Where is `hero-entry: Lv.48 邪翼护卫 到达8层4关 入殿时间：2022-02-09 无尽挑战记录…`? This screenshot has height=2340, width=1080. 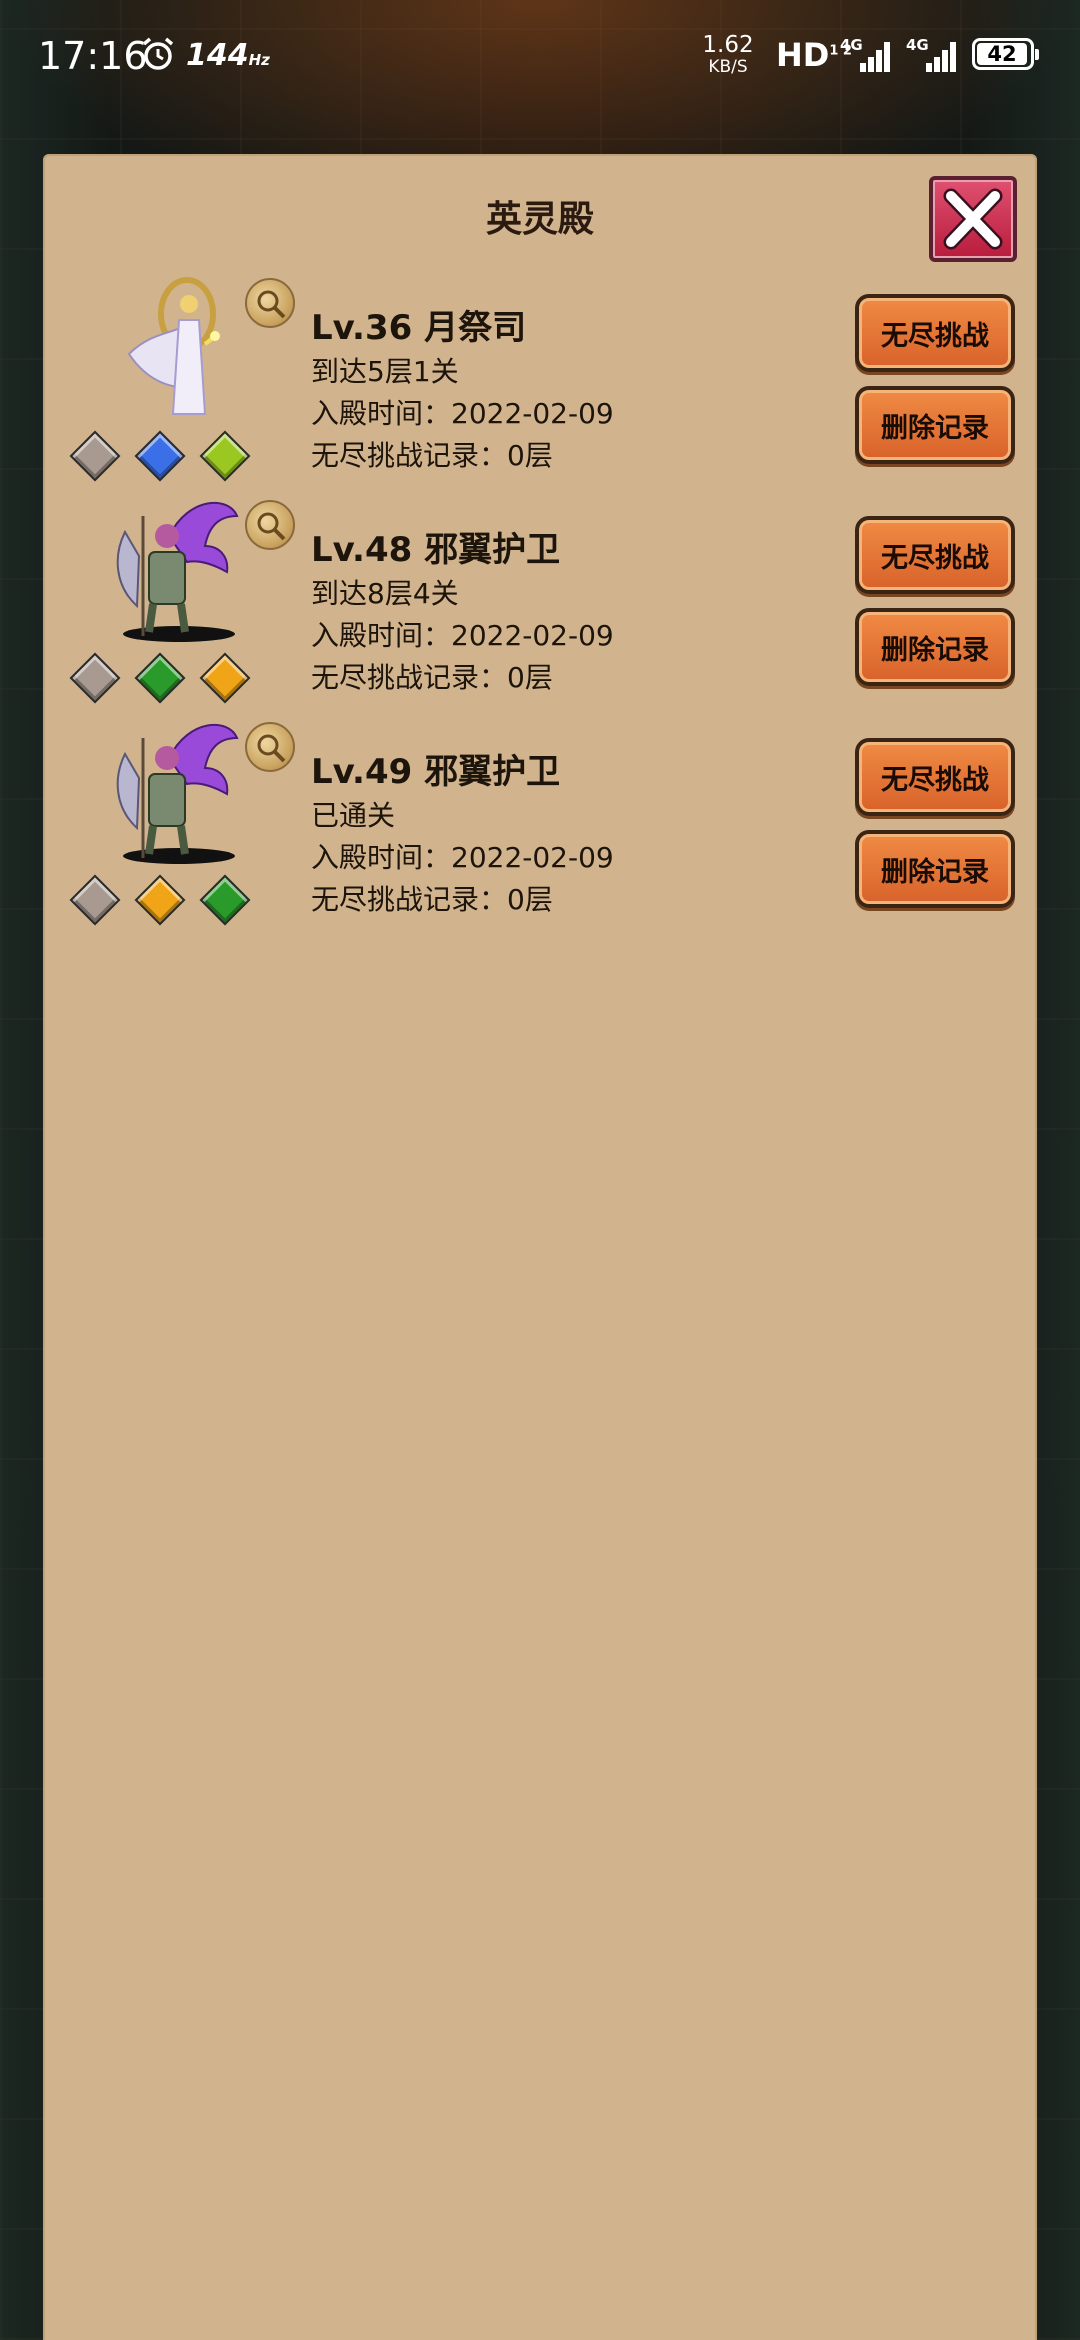
hero-entry: Lv.48 邪翼护卫 到达8层4关 入殿时间：2022-02-09 无尽挑战记录… is located at coordinates (540, 601).